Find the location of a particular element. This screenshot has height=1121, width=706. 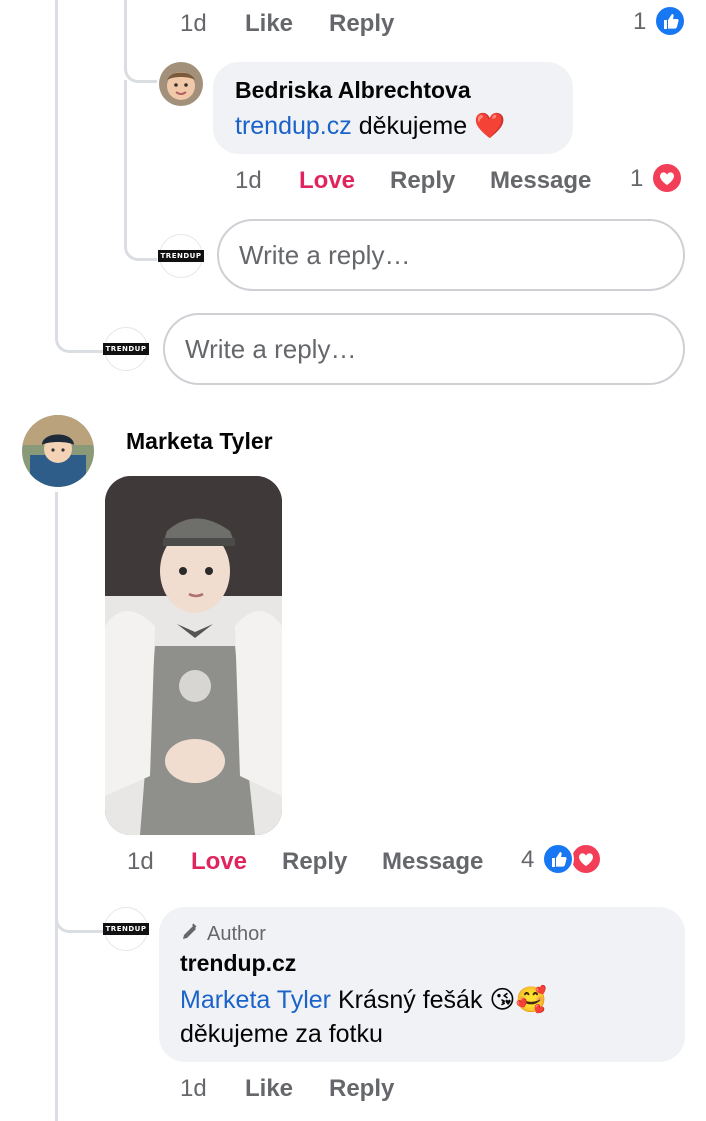

marketa-mention-link: Marketa Tyler is located at coordinates (255, 1000).